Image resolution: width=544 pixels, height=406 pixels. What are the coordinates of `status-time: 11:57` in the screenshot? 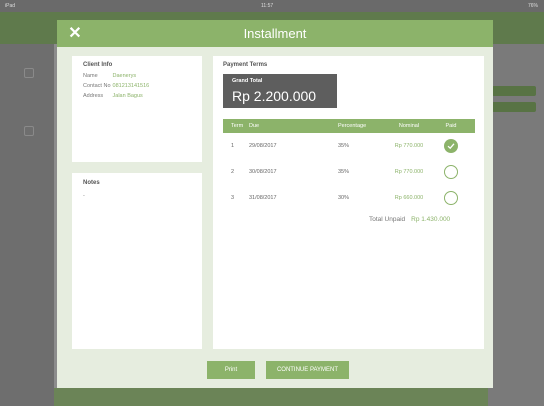 It's located at (267, 6).